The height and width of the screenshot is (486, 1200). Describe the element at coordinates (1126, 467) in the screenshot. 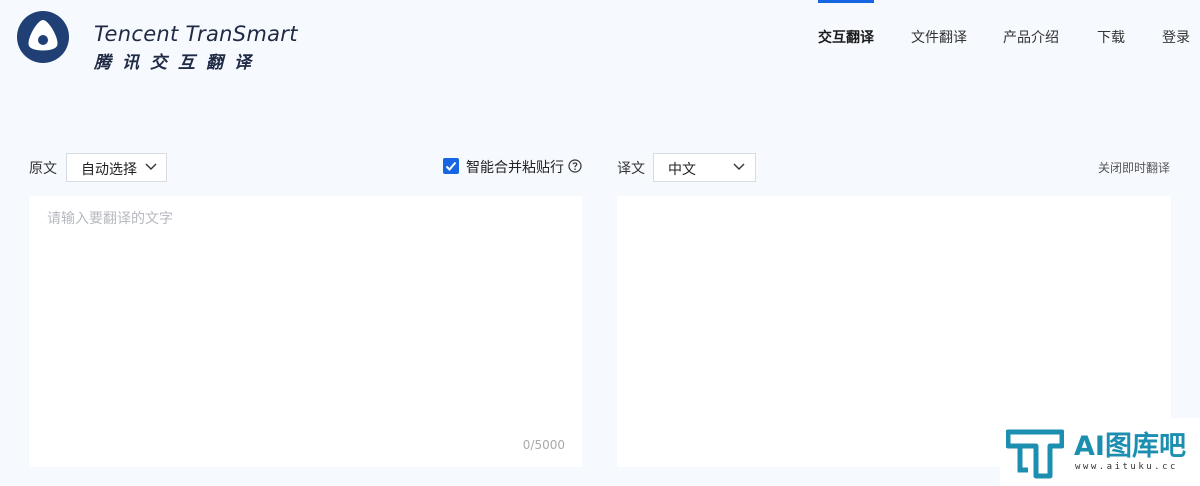

I see `watermark-url: www.aituku.cc` at that location.